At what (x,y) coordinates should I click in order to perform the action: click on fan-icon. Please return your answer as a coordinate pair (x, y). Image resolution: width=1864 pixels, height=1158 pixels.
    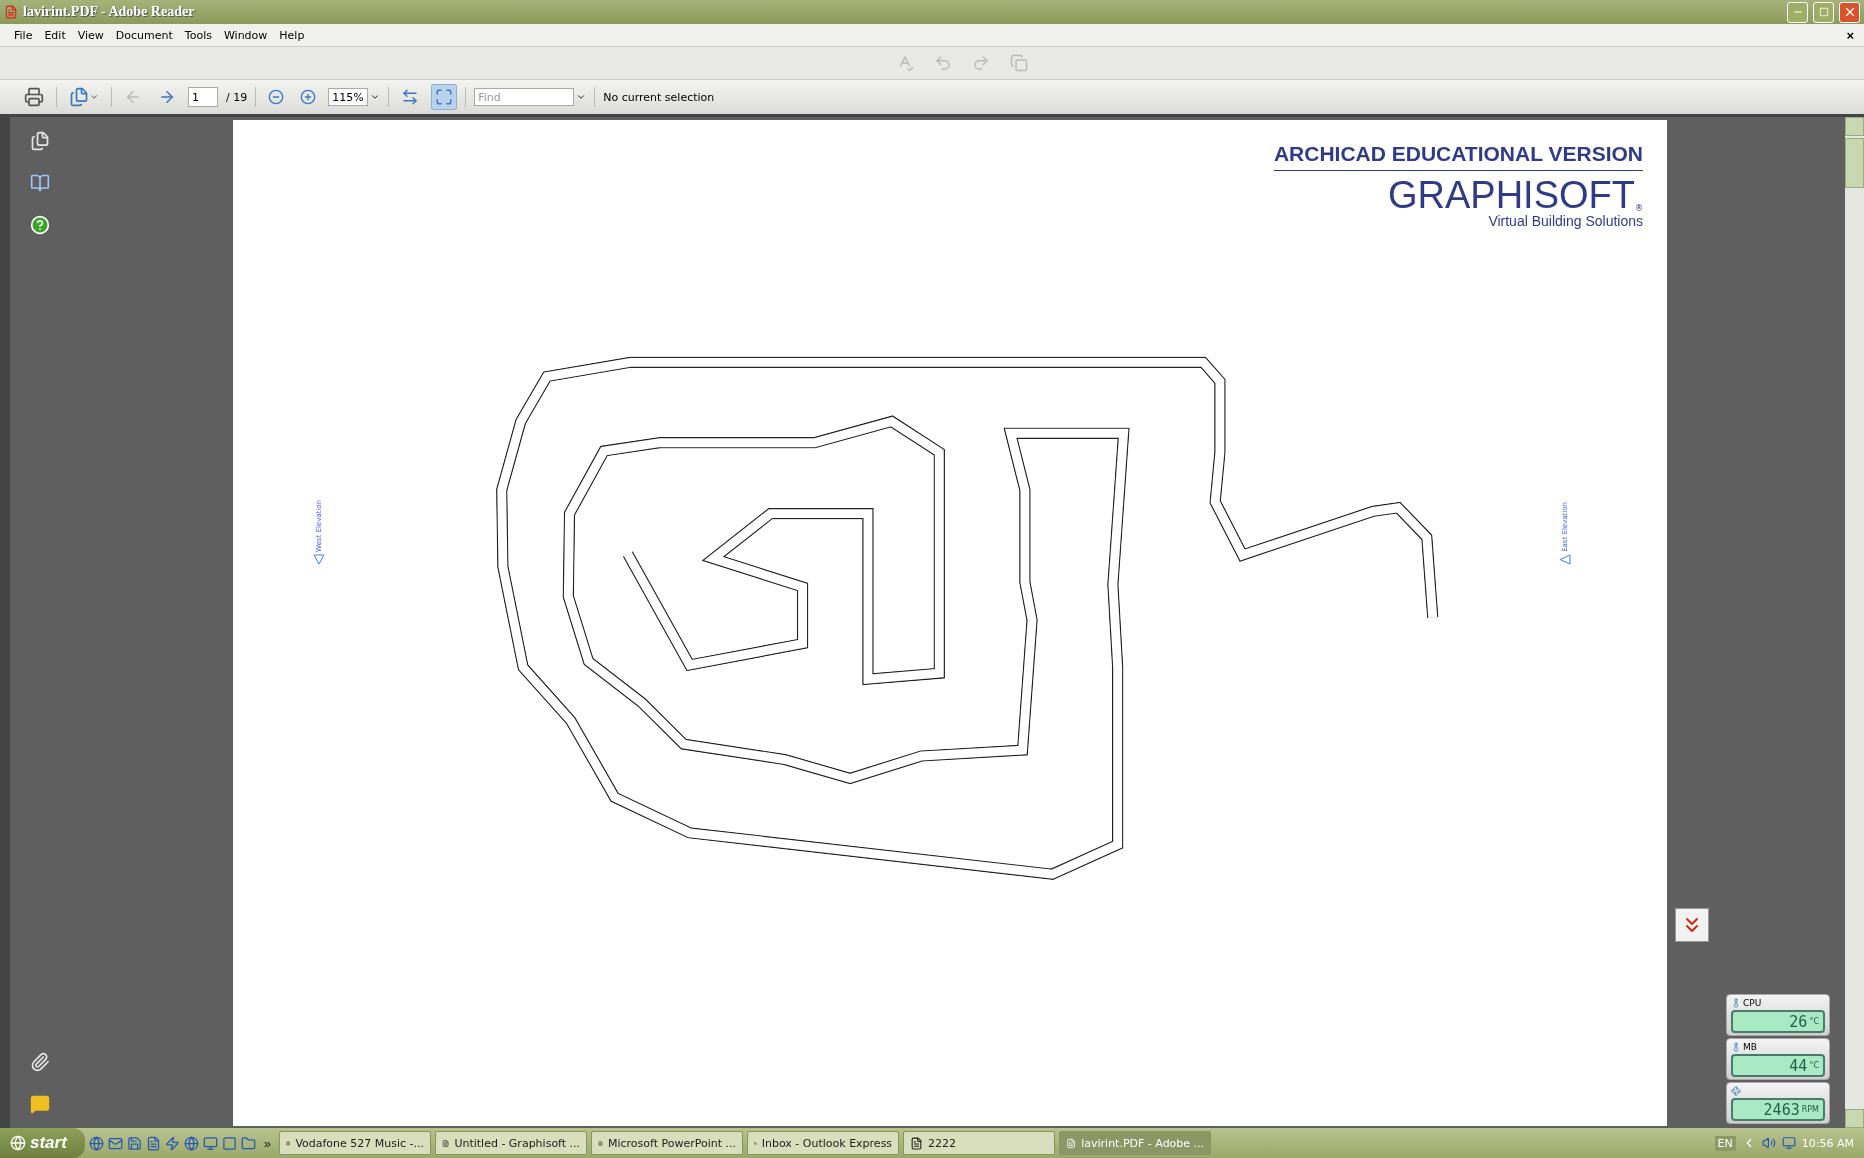
    Looking at the image, I should click on (1736, 1091).